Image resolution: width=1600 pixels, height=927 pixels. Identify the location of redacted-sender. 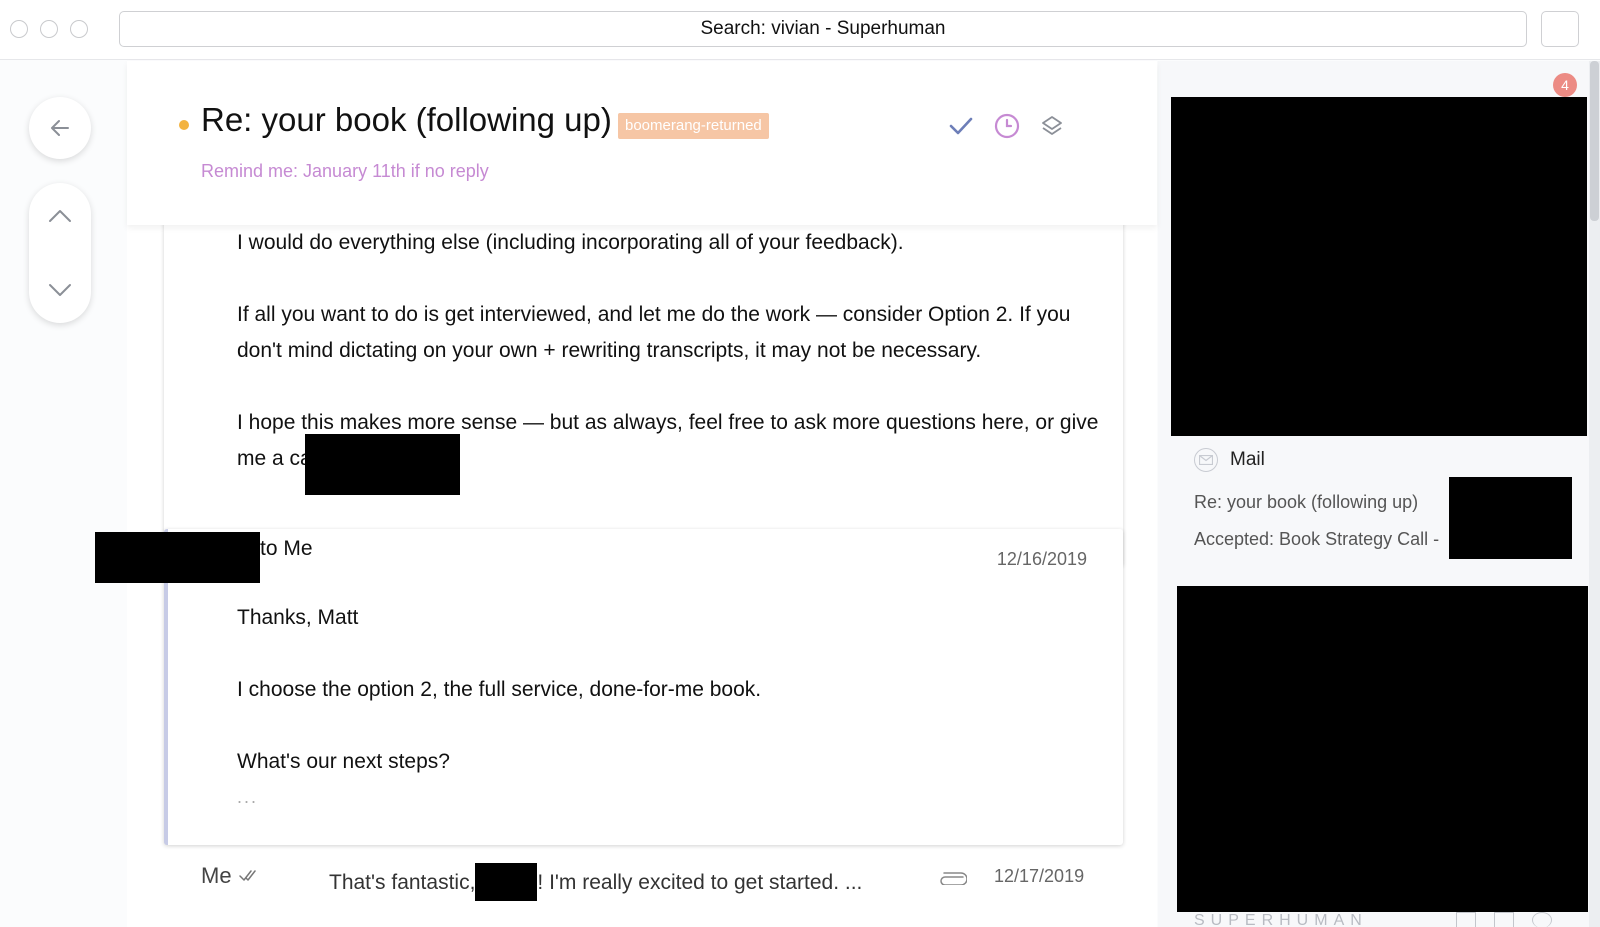
(177, 557).